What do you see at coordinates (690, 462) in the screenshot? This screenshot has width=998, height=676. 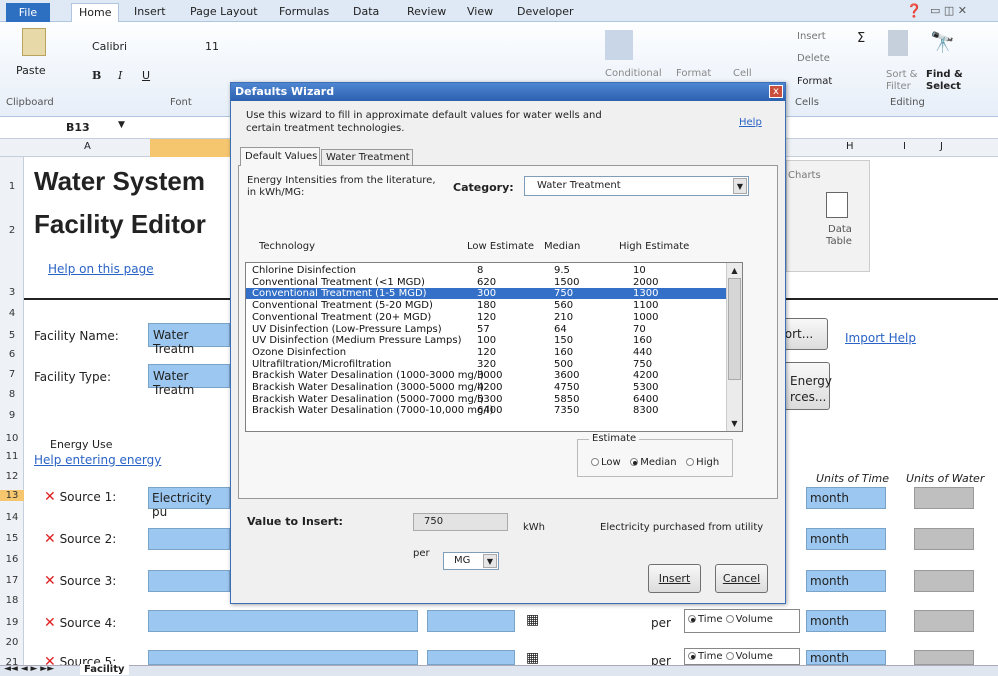 I see `high-radio` at bounding box center [690, 462].